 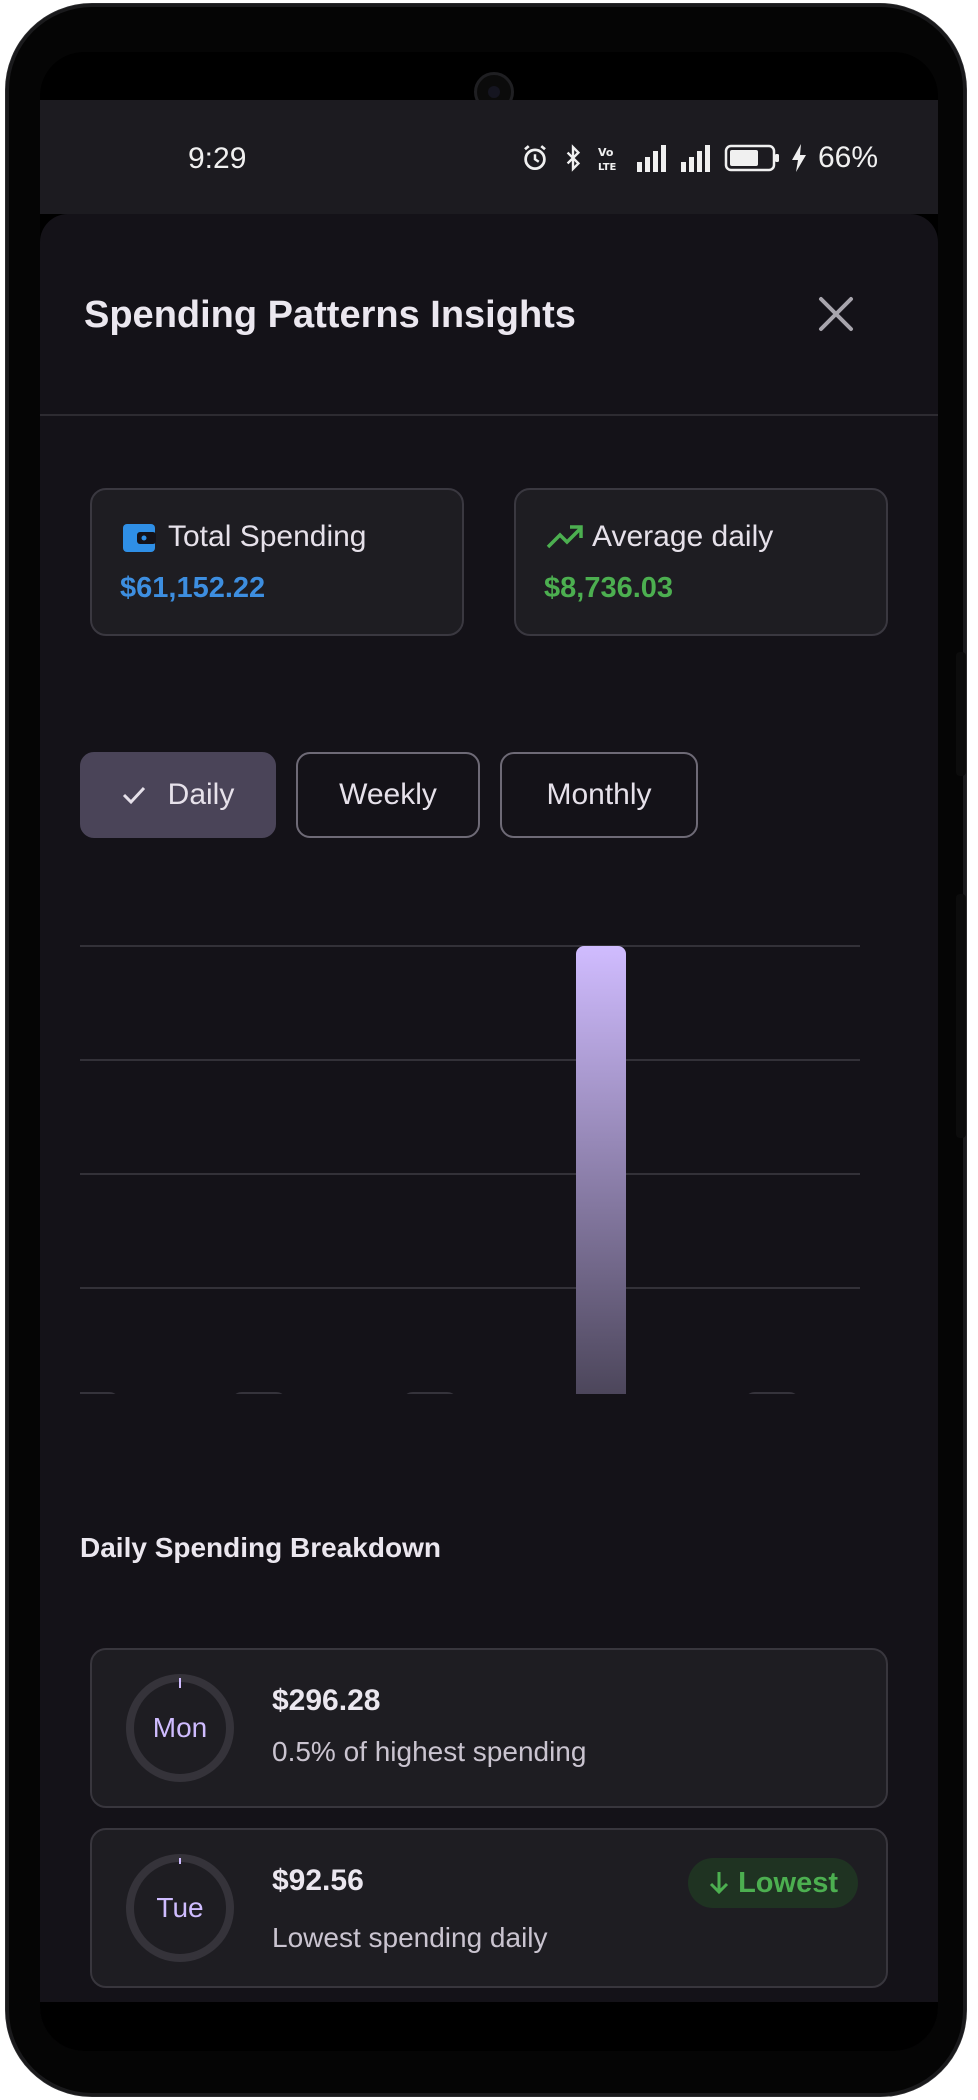 I want to click on day-label: Mon, so click(x=180, y=1727).